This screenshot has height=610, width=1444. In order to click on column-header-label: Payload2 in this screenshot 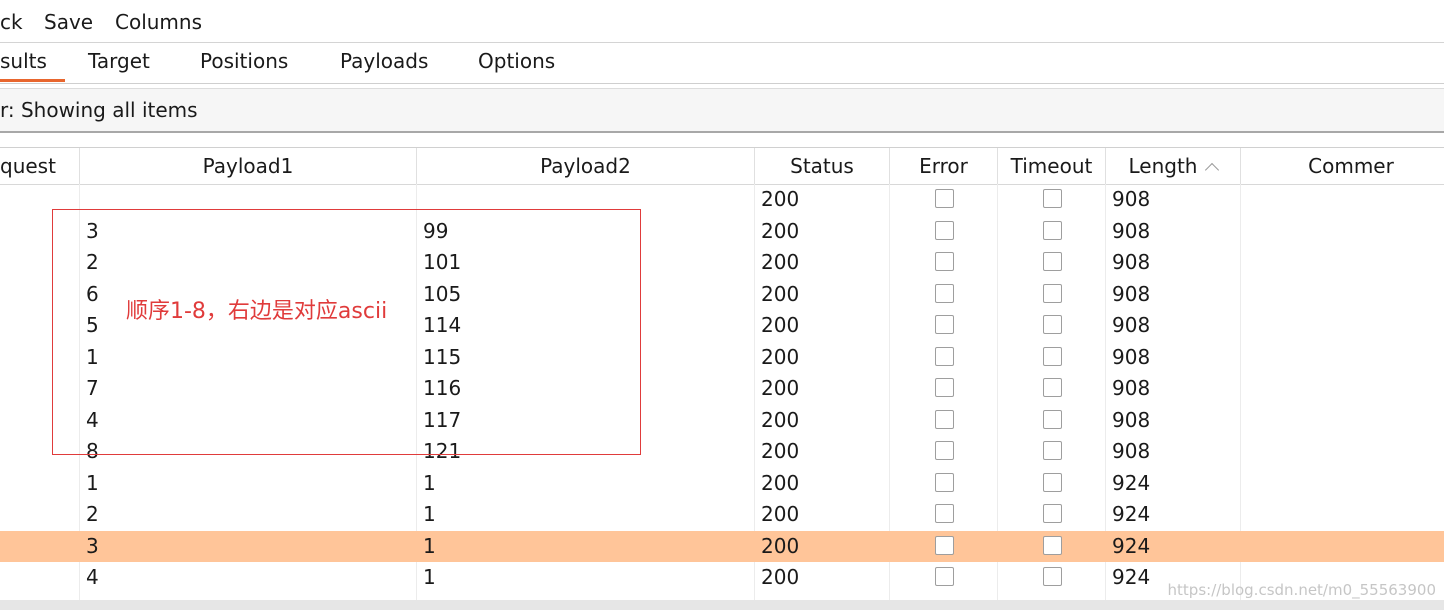, I will do `click(585, 166)`.